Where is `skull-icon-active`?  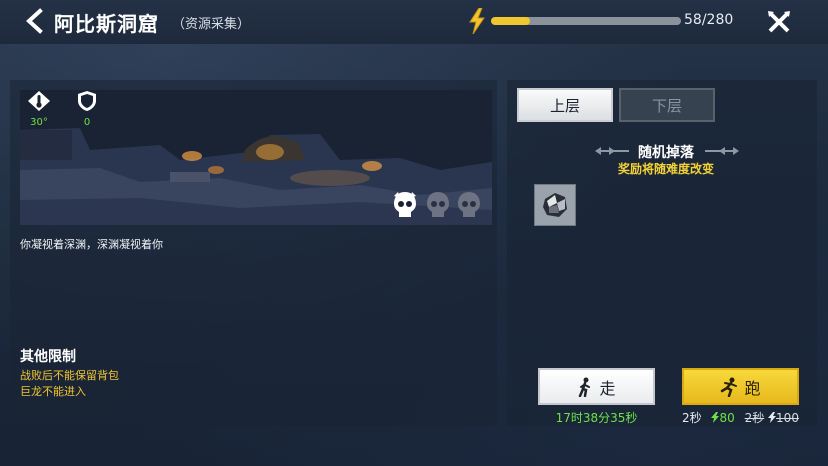 skull-icon-active is located at coordinates (405, 204).